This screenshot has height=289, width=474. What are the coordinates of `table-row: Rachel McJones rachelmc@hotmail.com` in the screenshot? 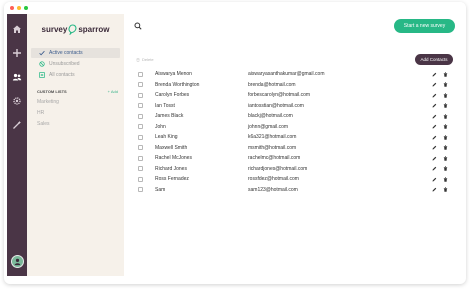 It's located at (290, 158).